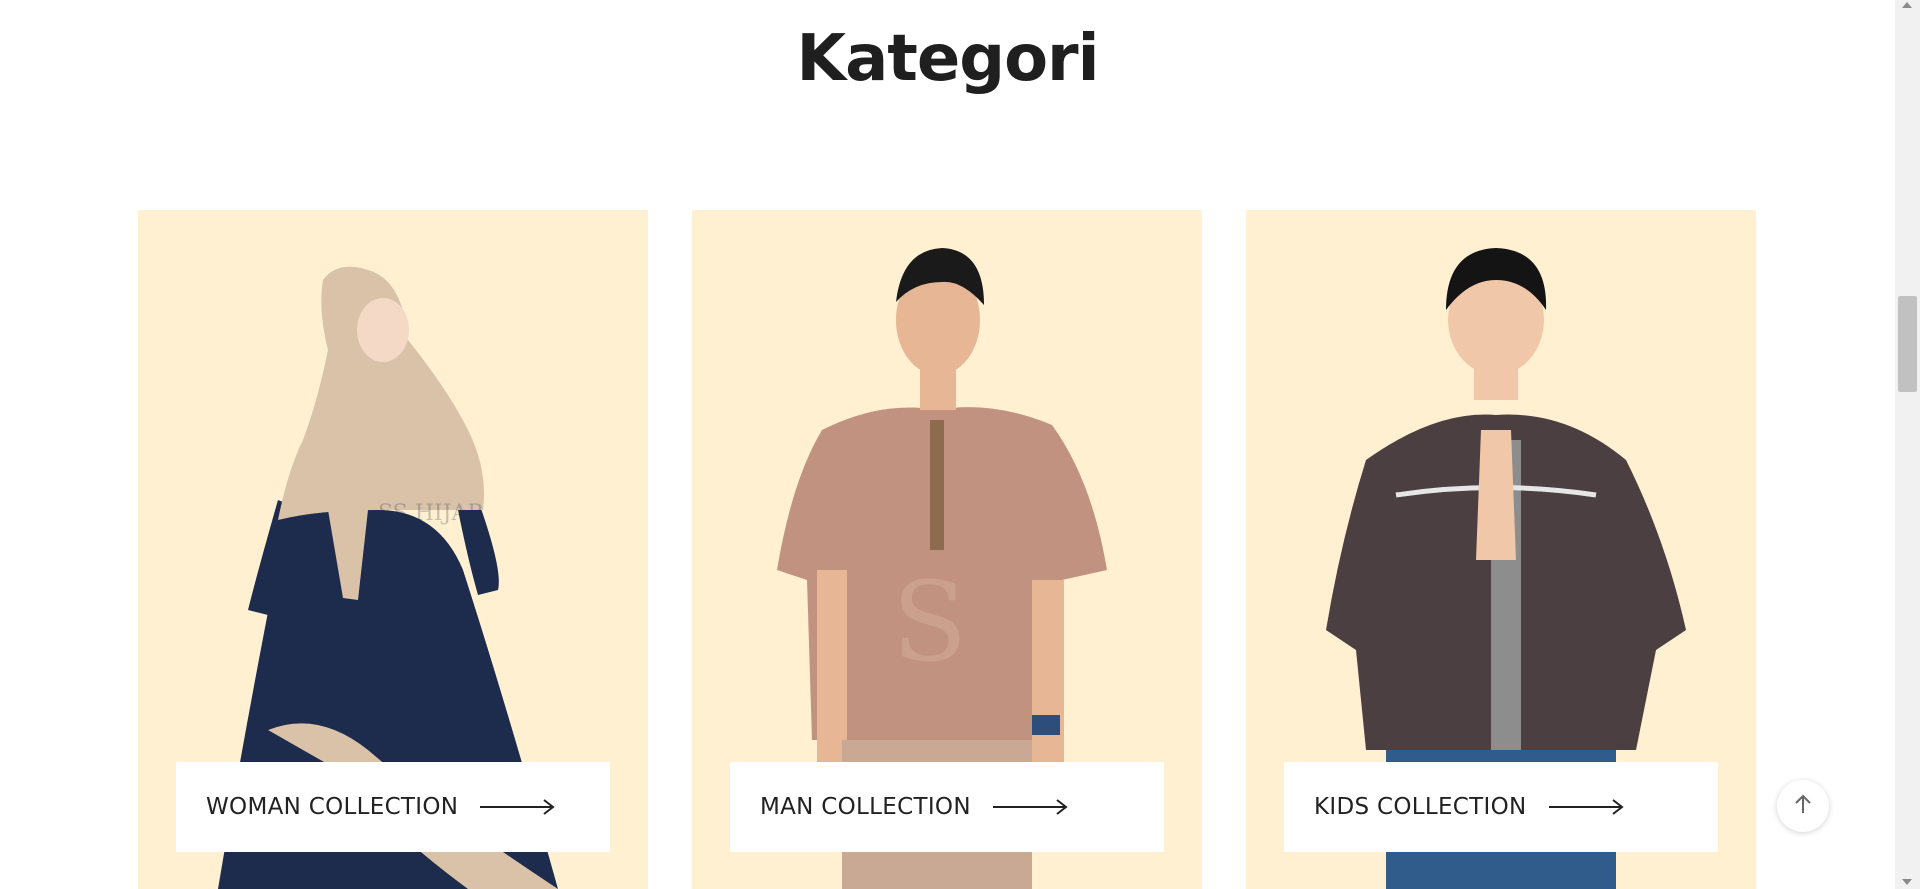 The height and width of the screenshot is (889, 1920). I want to click on section-title: Kategori, so click(947, 59).